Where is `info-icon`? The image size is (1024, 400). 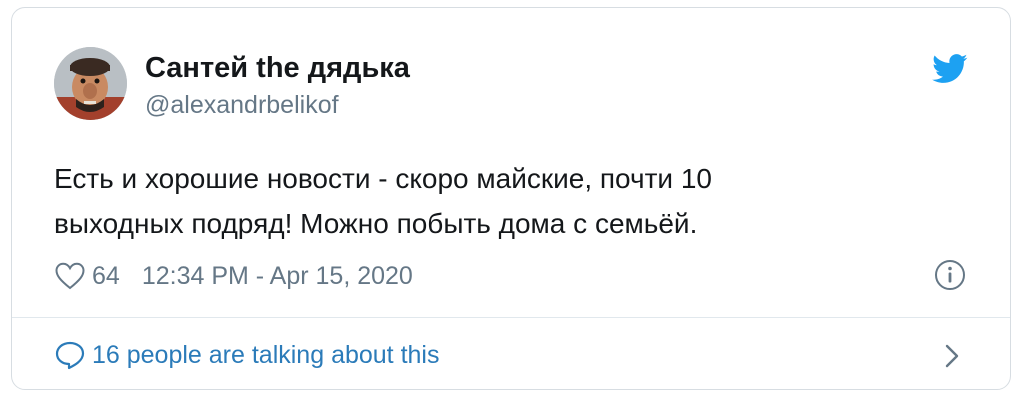 info-icon is located at coordinates (950, 275).